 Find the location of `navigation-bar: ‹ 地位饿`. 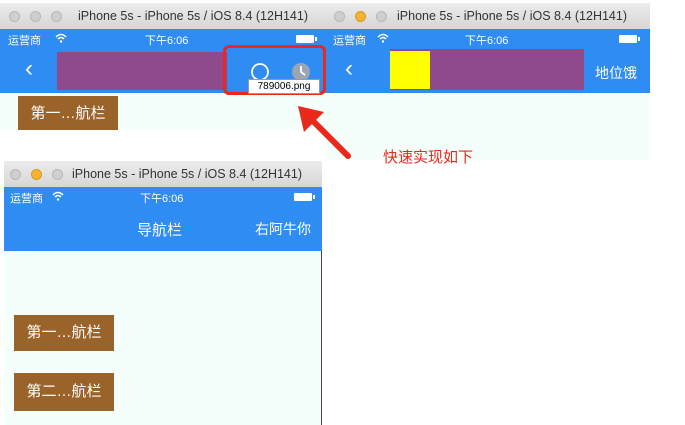

navigation-bar: ‹ 地位饿 is located at coordinates (488, 71).